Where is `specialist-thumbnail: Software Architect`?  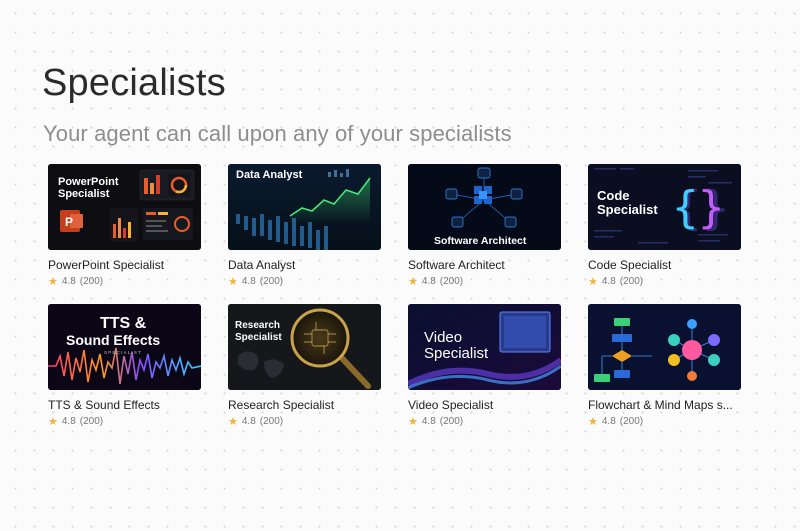
specialist-thumbnail: Software Architect is located at coordinates (484, 207).